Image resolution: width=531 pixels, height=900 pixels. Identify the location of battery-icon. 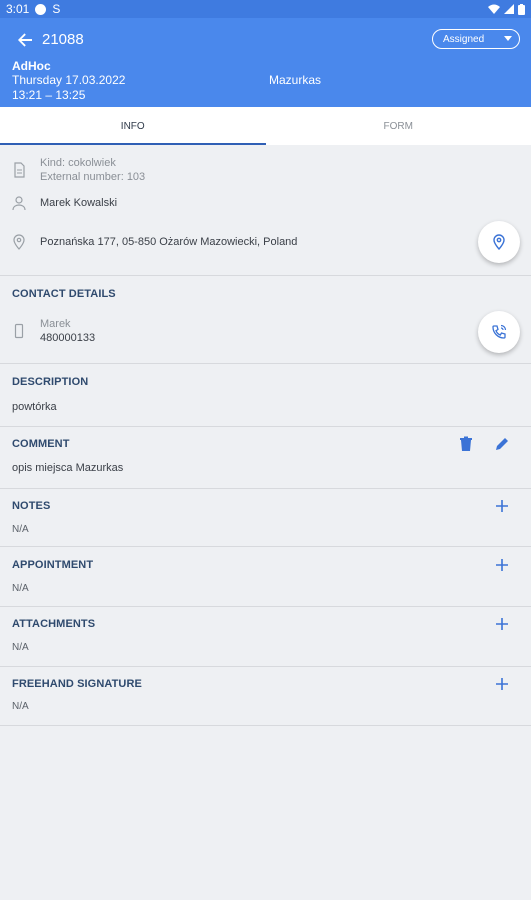
(521, 9).